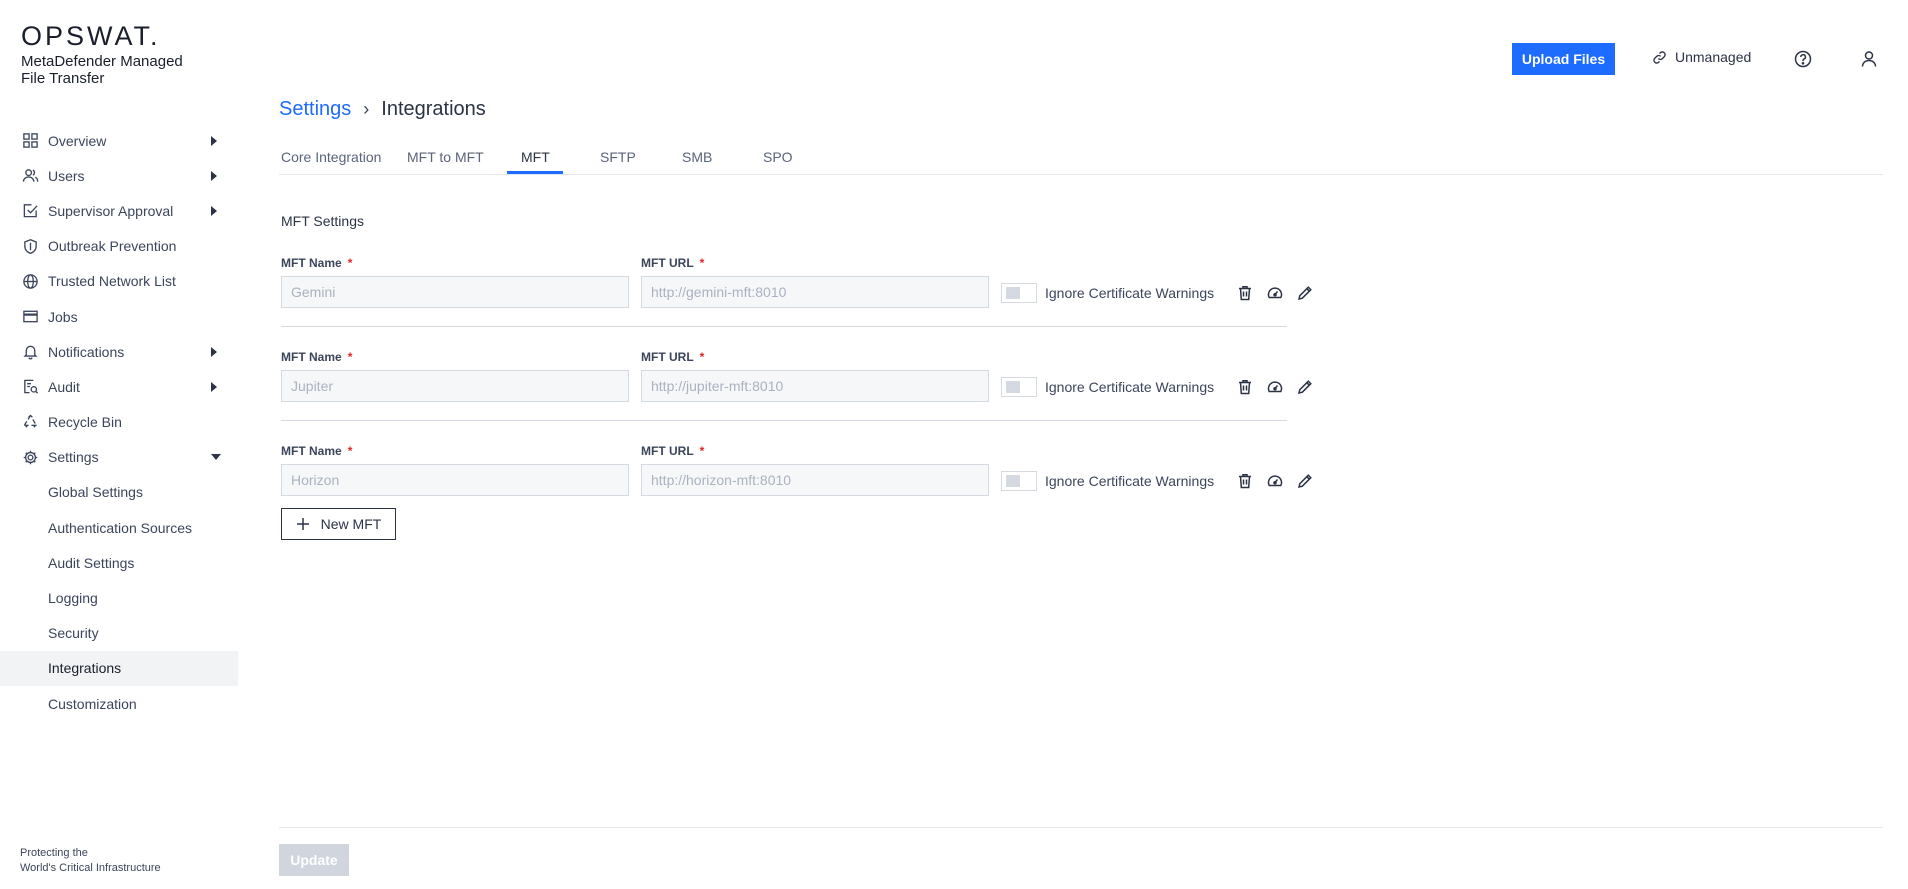 The height and width of the screenshot is (889, 1908). I want to click on breadcrumb-settings-link: Settings, so click(315, 109).